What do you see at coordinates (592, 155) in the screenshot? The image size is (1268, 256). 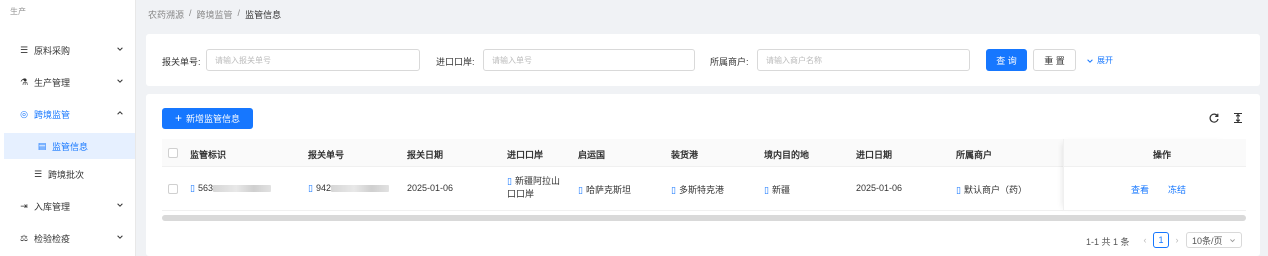 I see `column-header: 启运国` at bounding box center [592, 155].